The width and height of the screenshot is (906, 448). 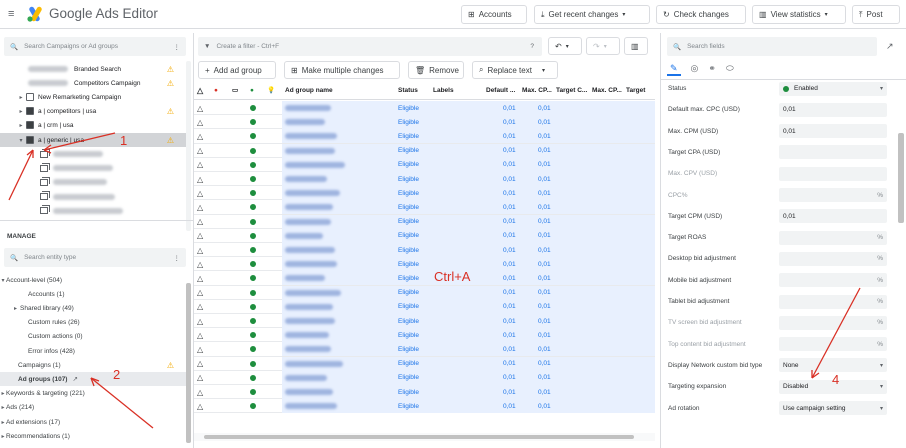 I want to click on post-button: ⤒ Post, so click(x=876, y=14).